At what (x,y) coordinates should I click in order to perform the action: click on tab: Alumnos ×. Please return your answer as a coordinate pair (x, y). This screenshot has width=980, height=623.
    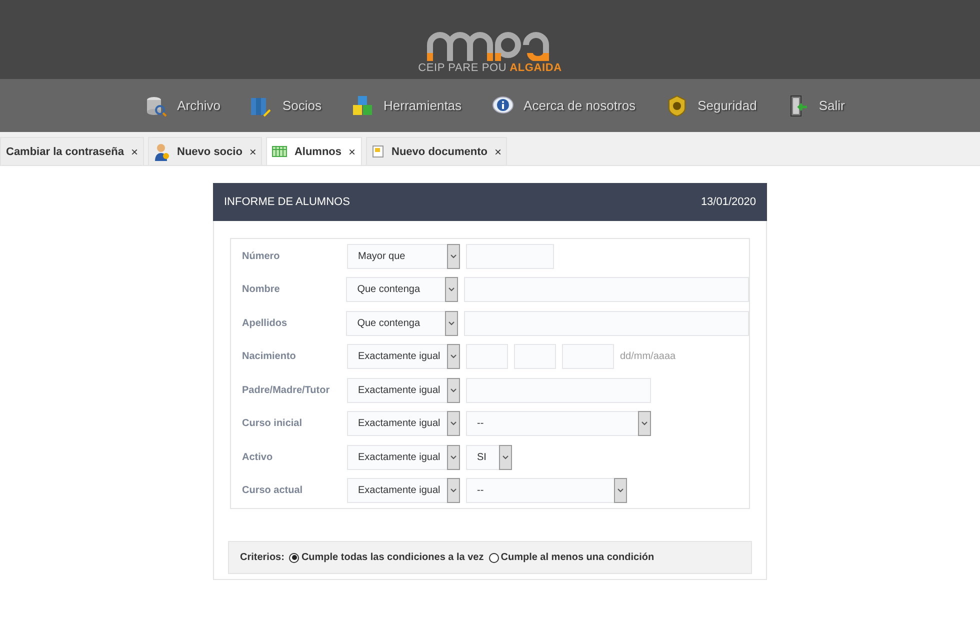
    Looking at the image, I should click on (314, 151).